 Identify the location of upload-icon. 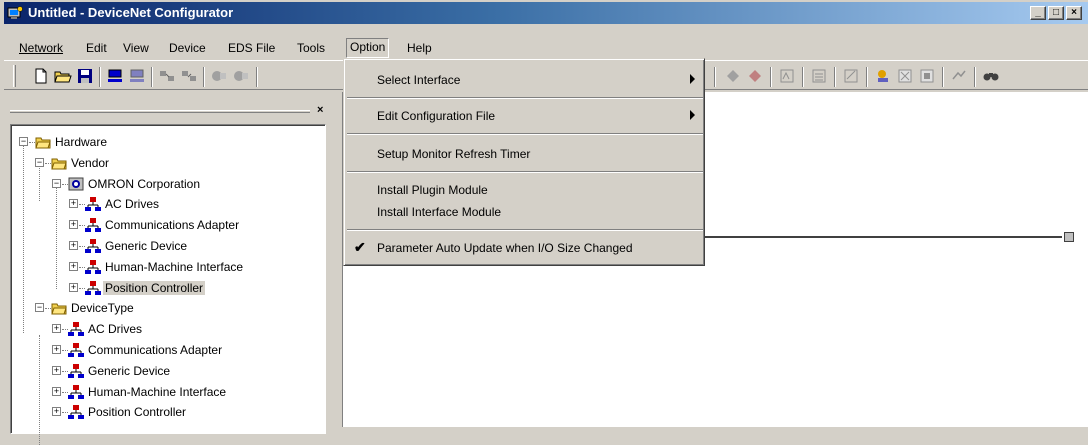
(167, 76).